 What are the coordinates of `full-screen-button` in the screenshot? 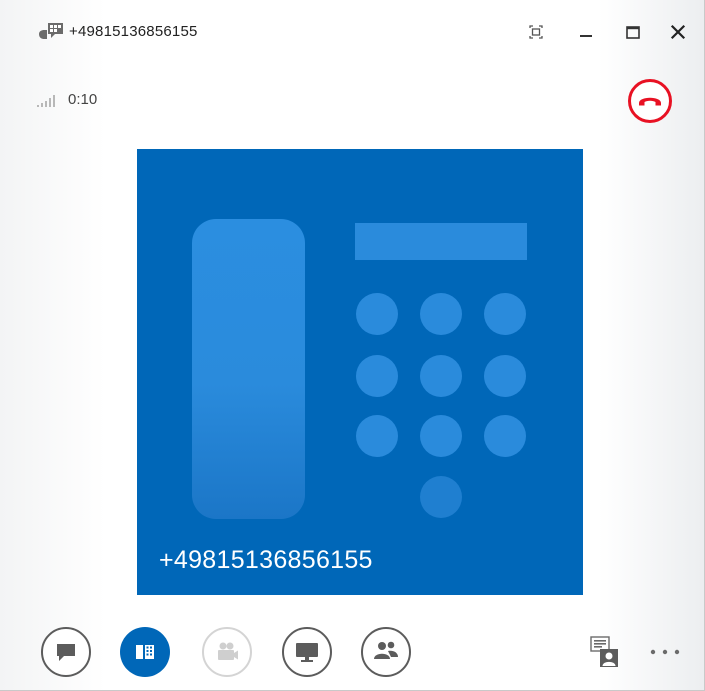 It's located at (536, 32).